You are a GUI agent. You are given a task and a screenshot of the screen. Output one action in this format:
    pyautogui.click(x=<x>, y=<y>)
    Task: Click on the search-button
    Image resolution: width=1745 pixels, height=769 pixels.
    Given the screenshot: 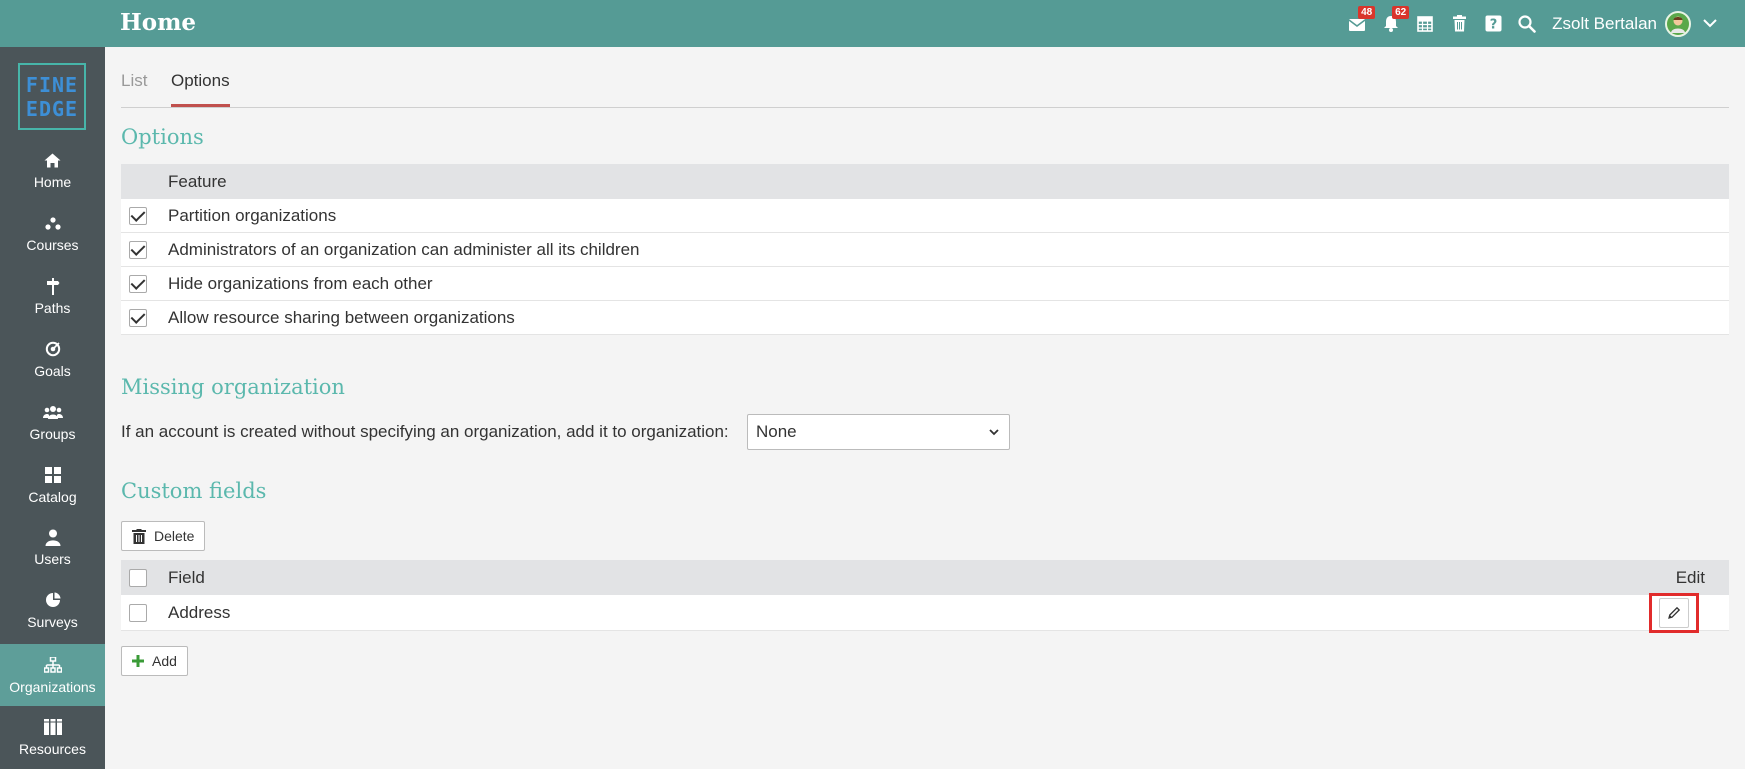 What is the action you would take?
    pyautogui.click(x=1527, y=23)
    